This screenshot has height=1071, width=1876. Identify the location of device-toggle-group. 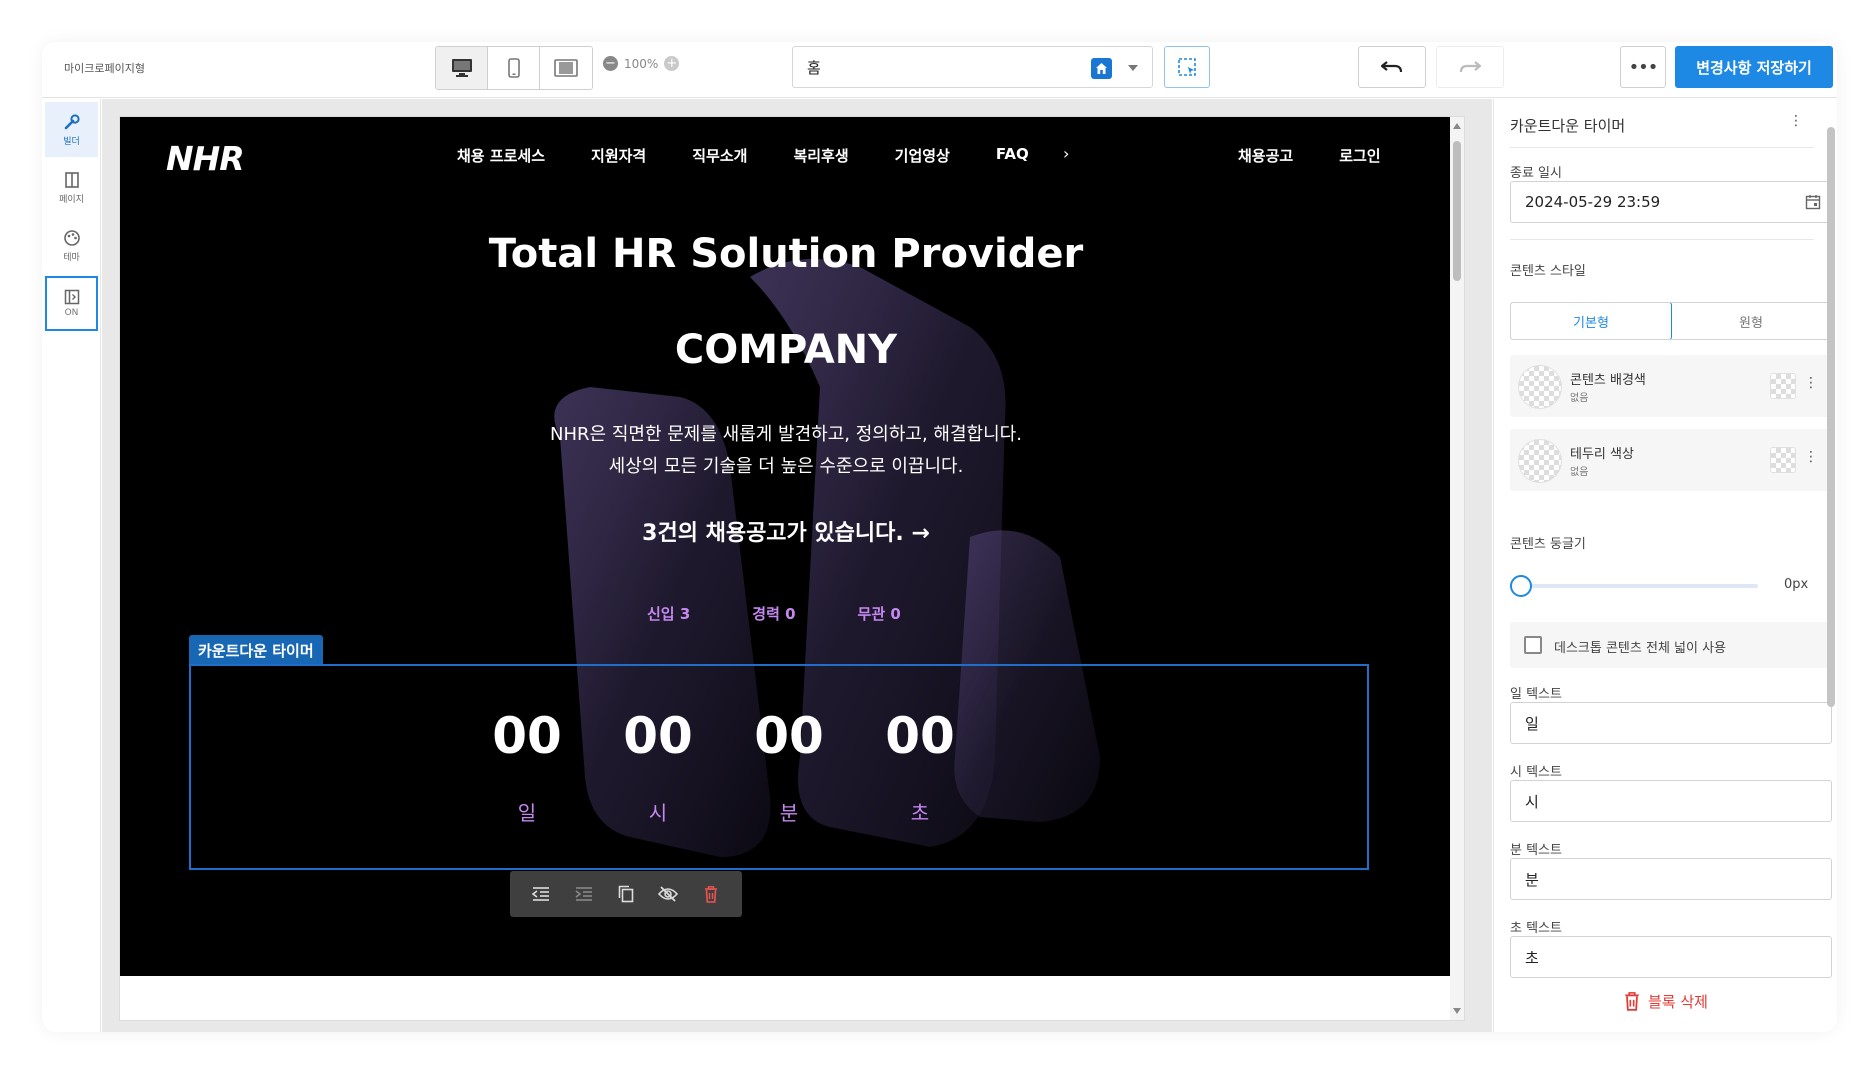
(514, 68).